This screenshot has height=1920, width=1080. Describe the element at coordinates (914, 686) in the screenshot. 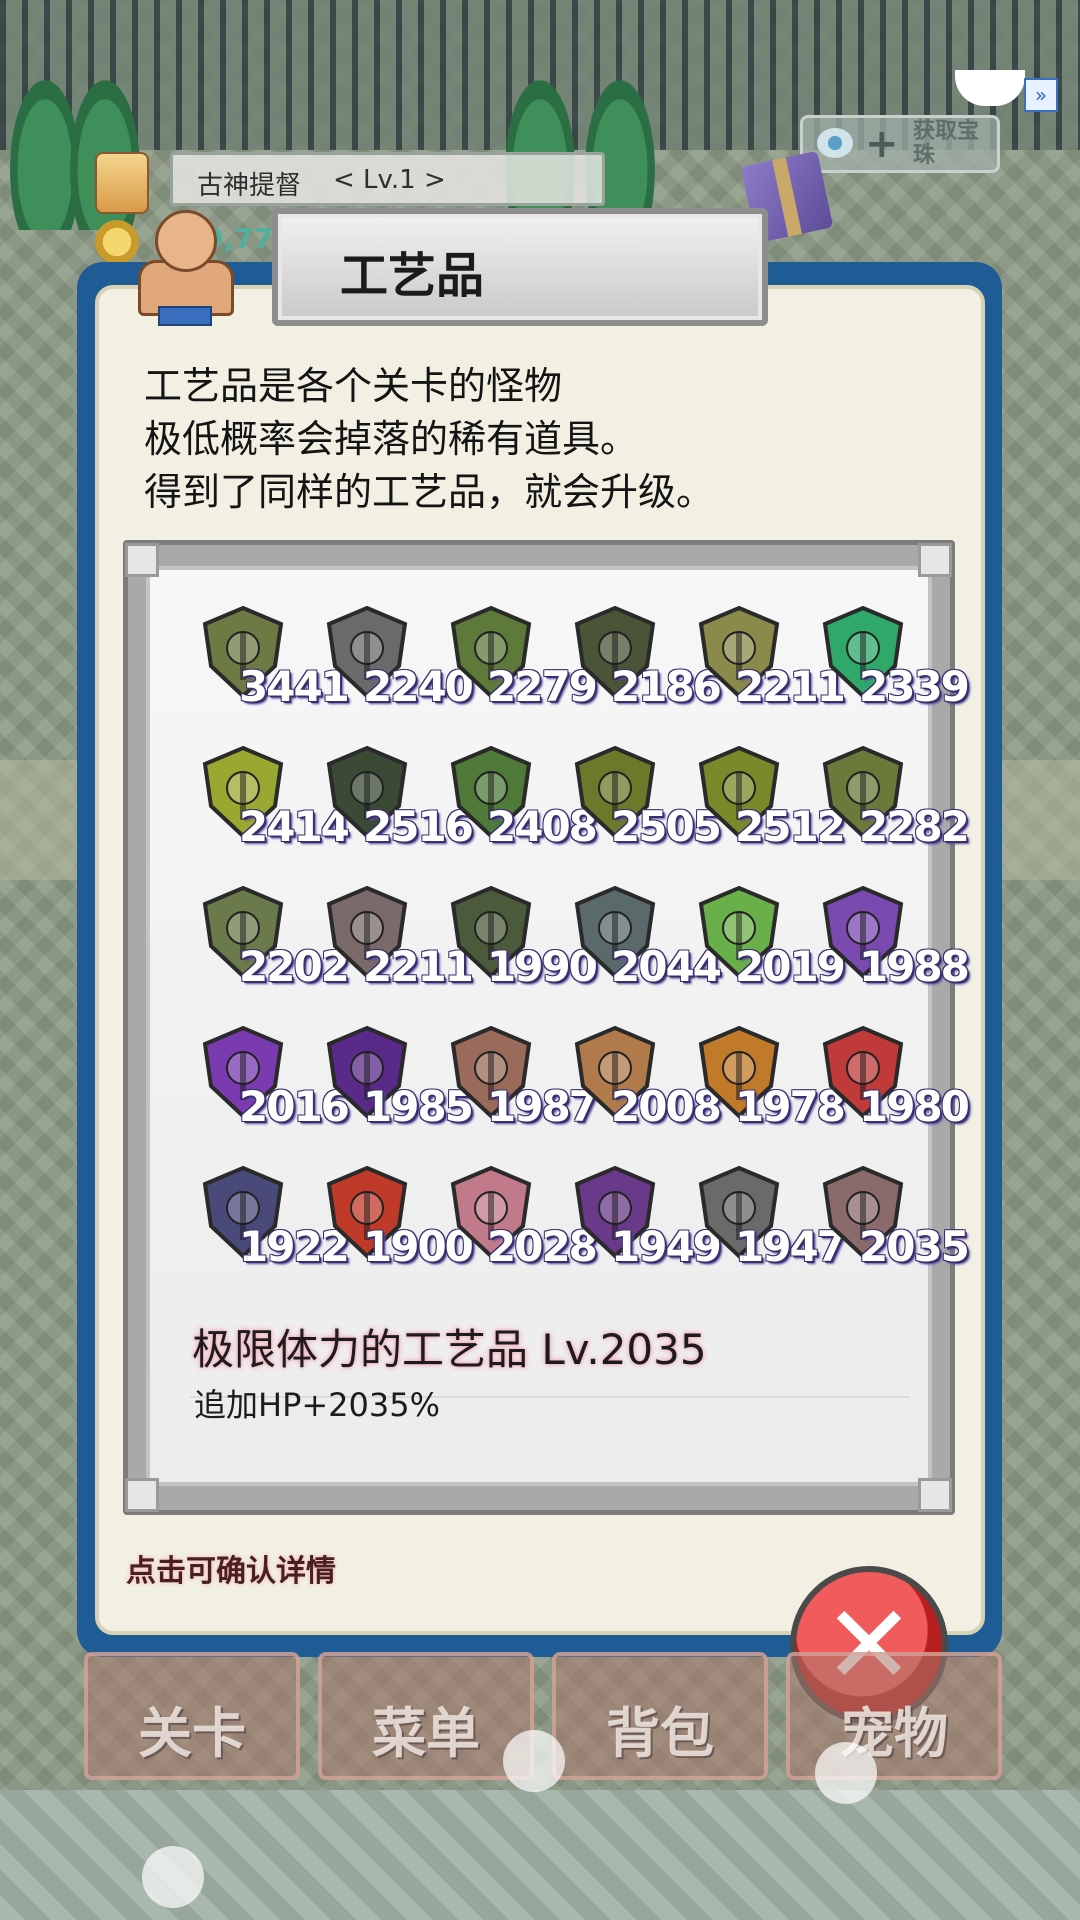

I see `artifact-level: 2339` at that location.